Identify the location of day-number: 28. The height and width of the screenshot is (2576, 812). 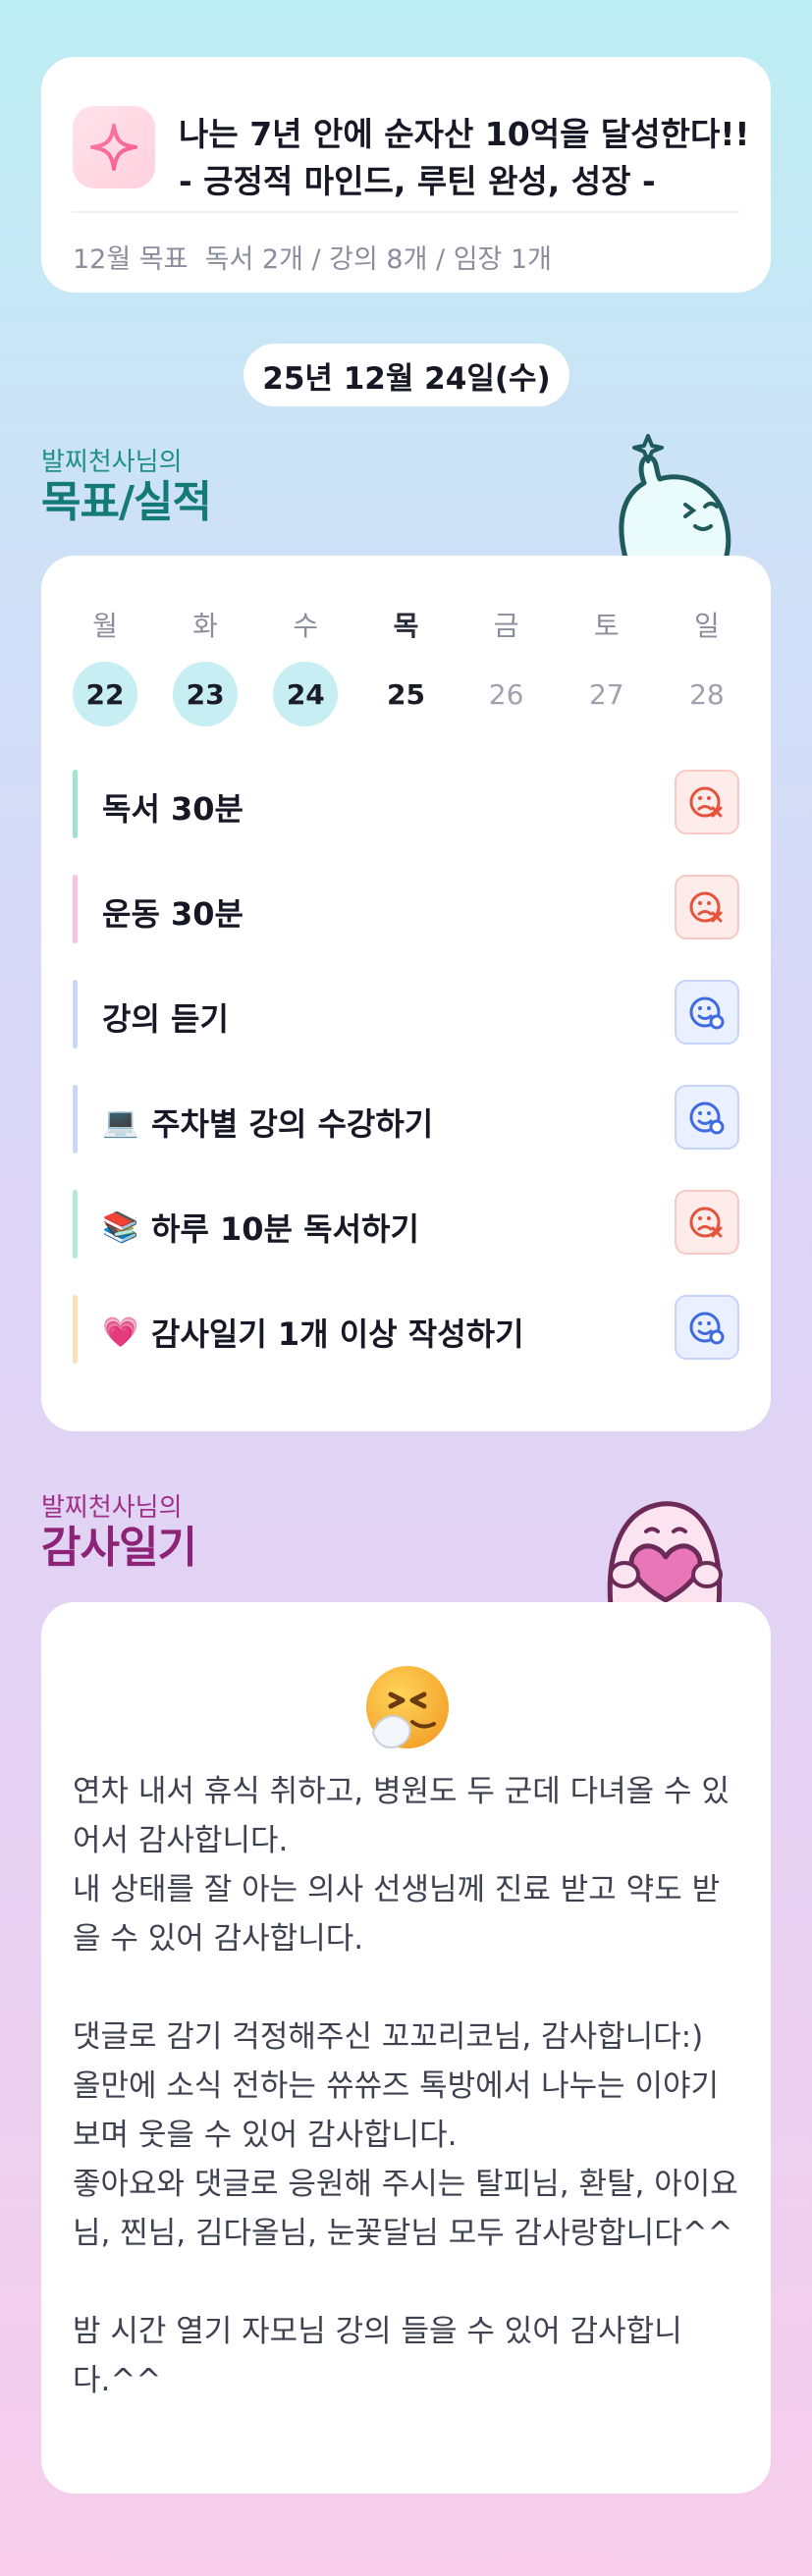
(707, 694).